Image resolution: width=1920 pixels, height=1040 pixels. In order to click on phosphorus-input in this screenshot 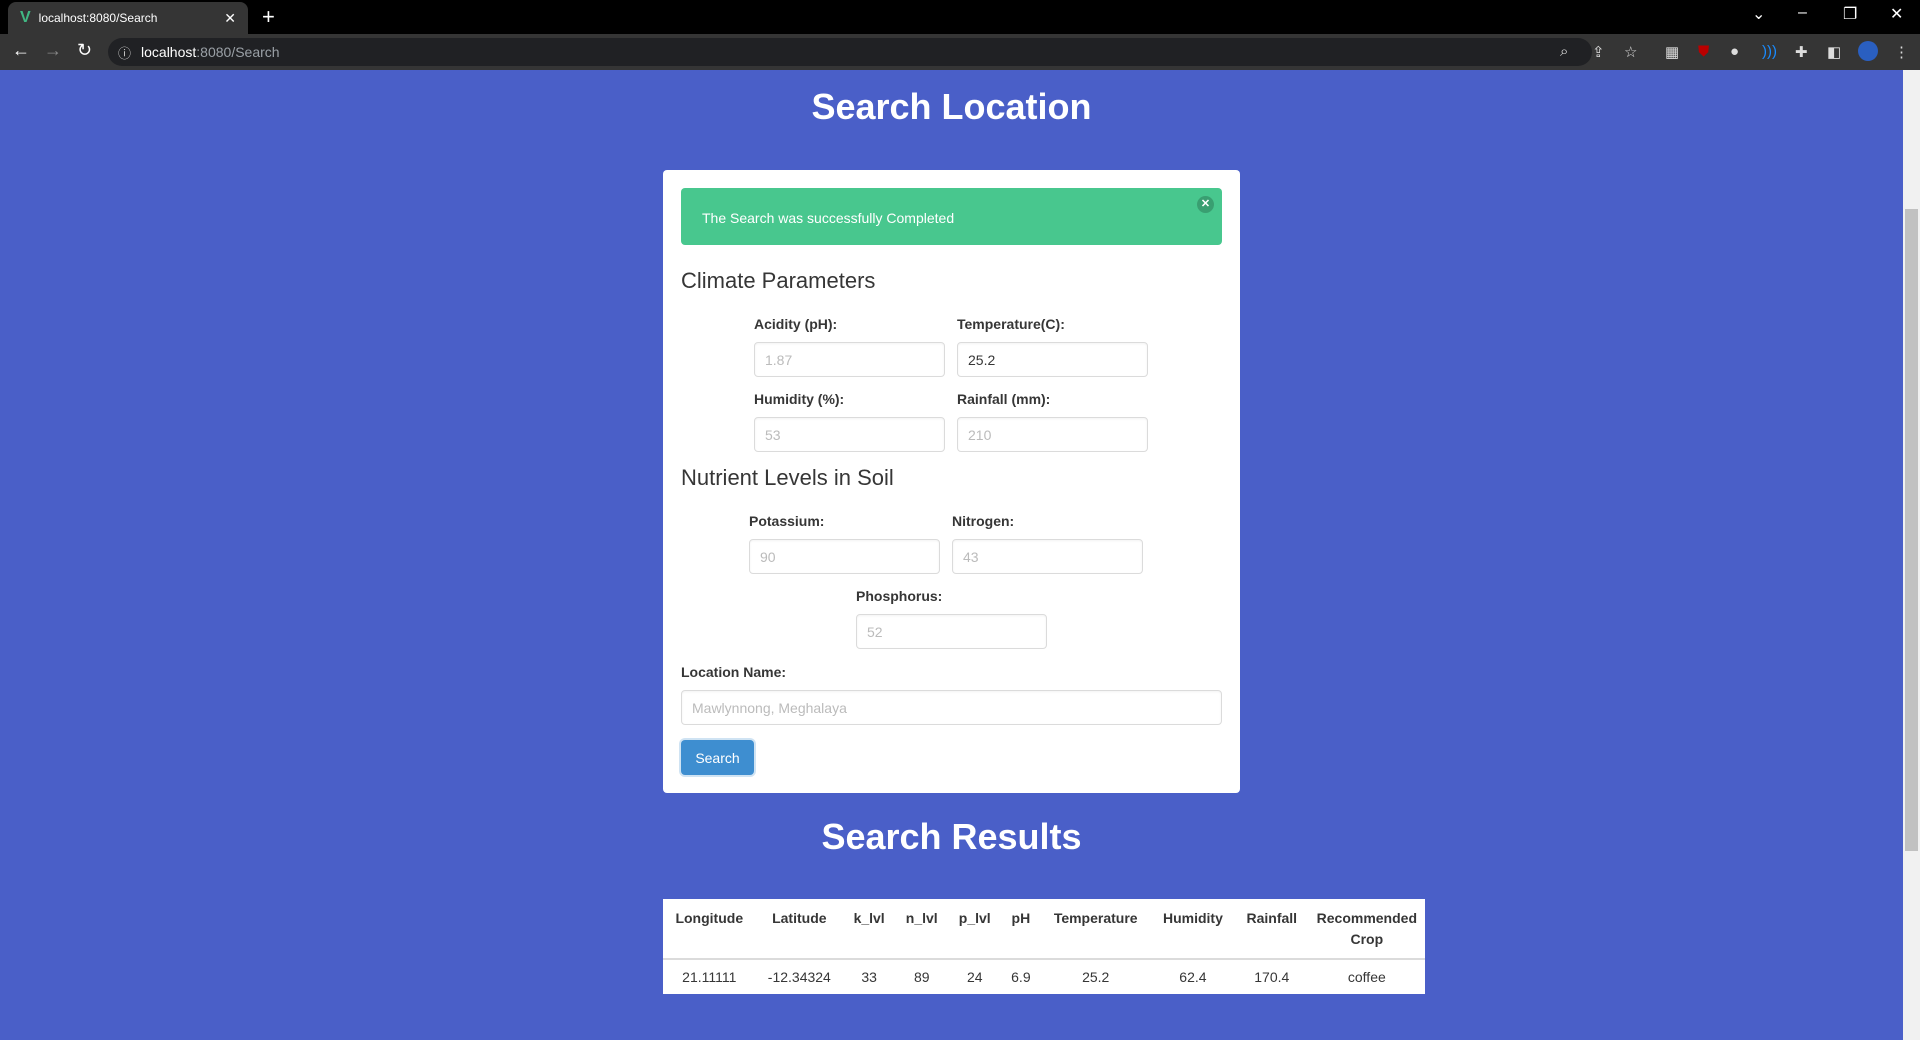, I will do `click(951, 631)`.